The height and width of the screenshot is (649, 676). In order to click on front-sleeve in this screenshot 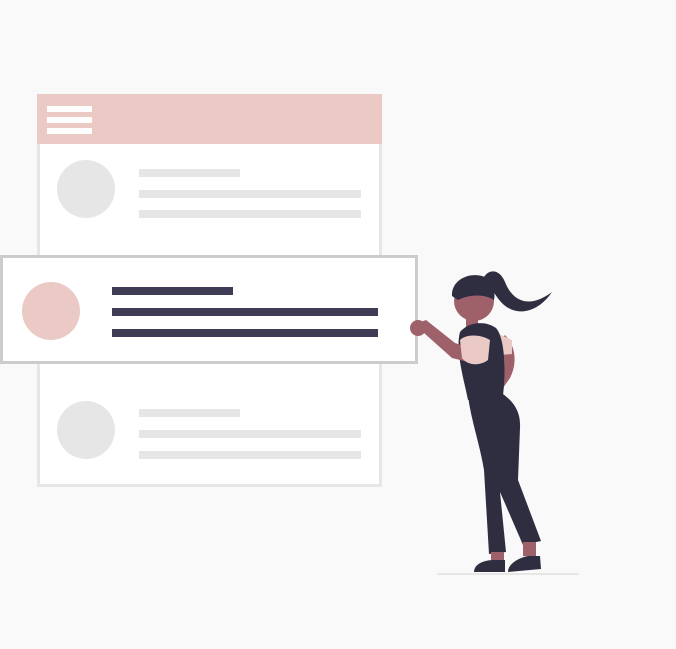, I will do `click(475, 350)`.